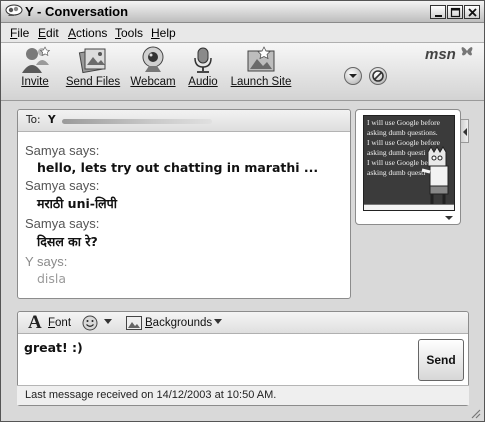 The image size is (485, 422). Describe the element at coordinates (261, 82) in the screenshot. I see `launch-site-label: Launch Site` at that location.